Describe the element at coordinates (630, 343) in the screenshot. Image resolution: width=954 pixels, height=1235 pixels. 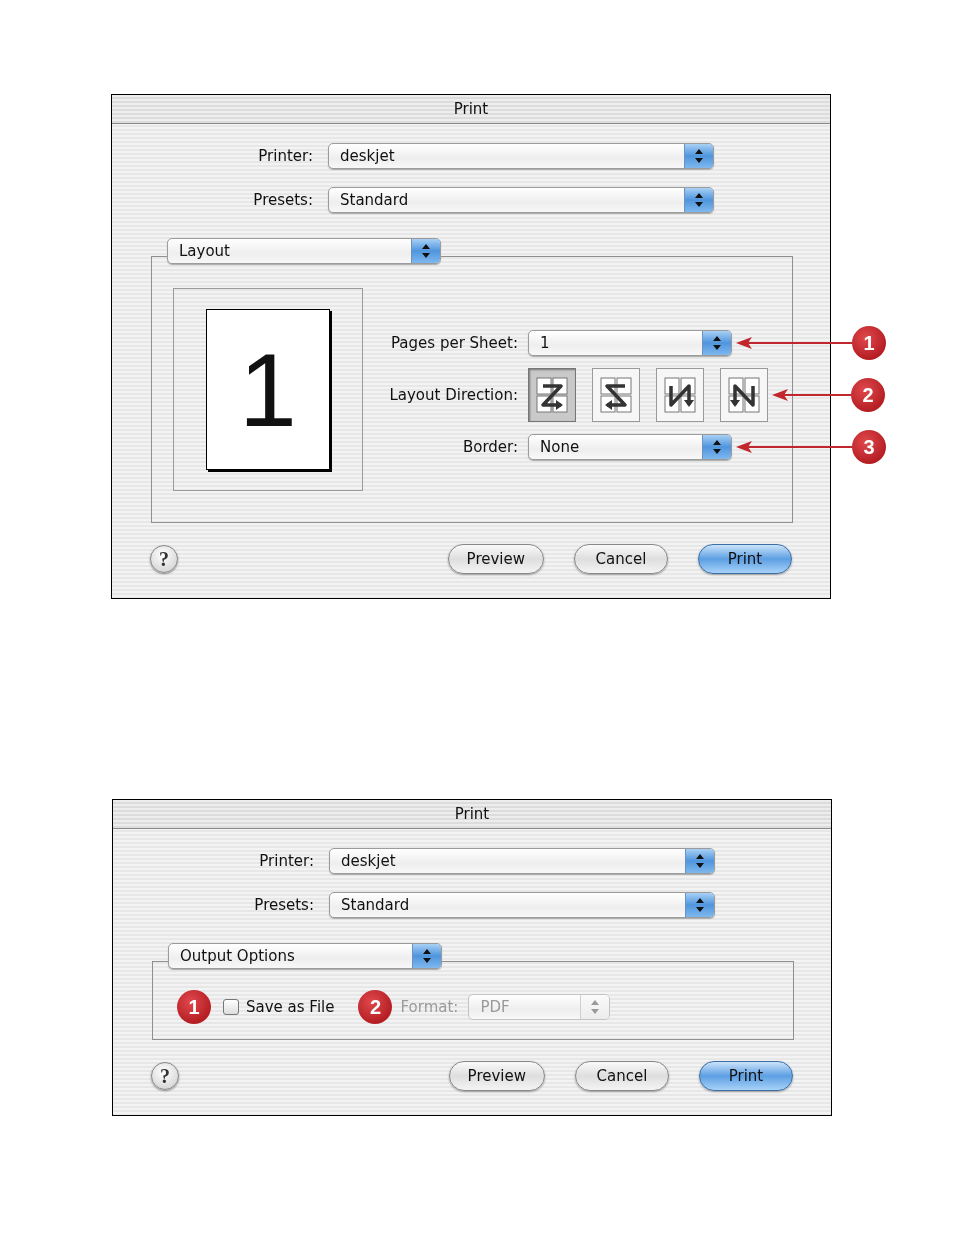
I see `popup-menu: 1` at that location.